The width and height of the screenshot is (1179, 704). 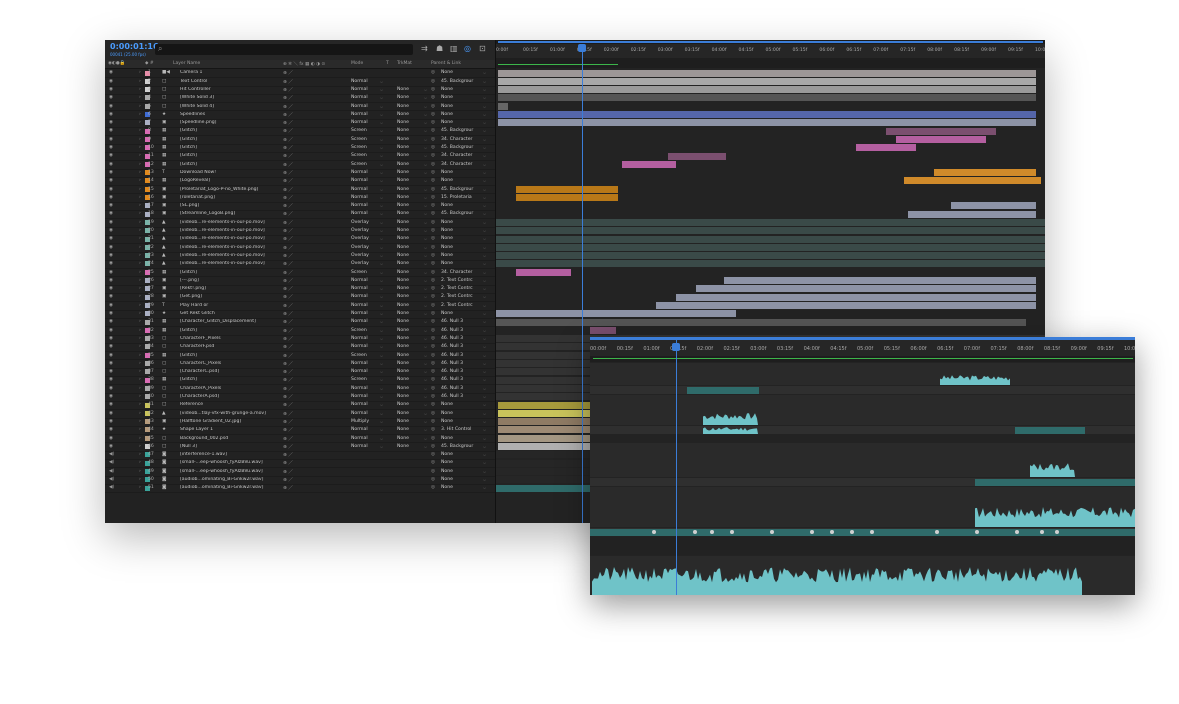 What do you see at coordinates (454, 48) in the screenshot?
I see `frame-blend-icon: ▥` at bounding box center [454, 48].